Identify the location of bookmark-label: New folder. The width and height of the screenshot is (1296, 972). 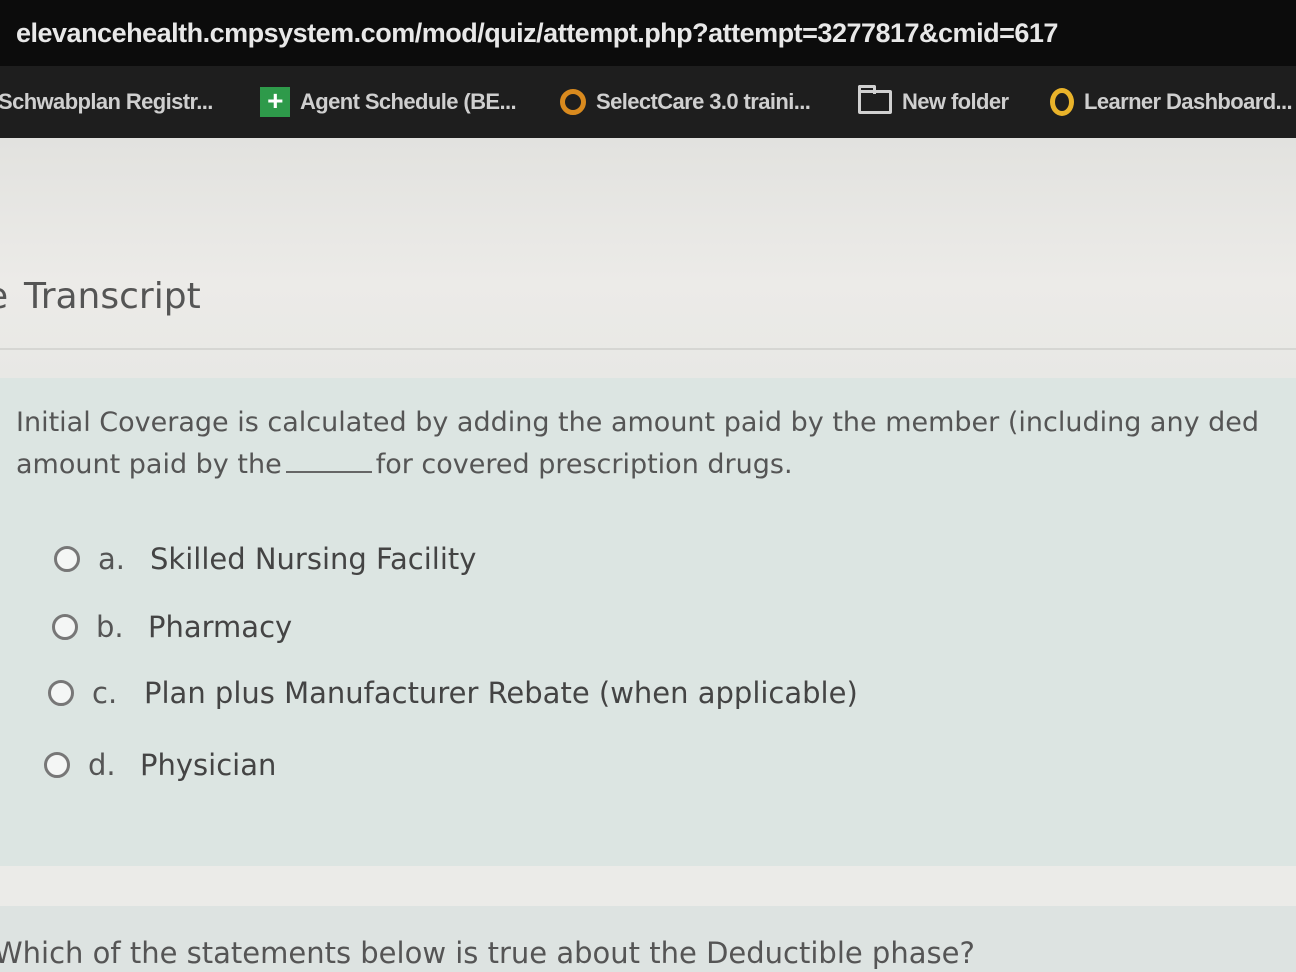
(955, 101).